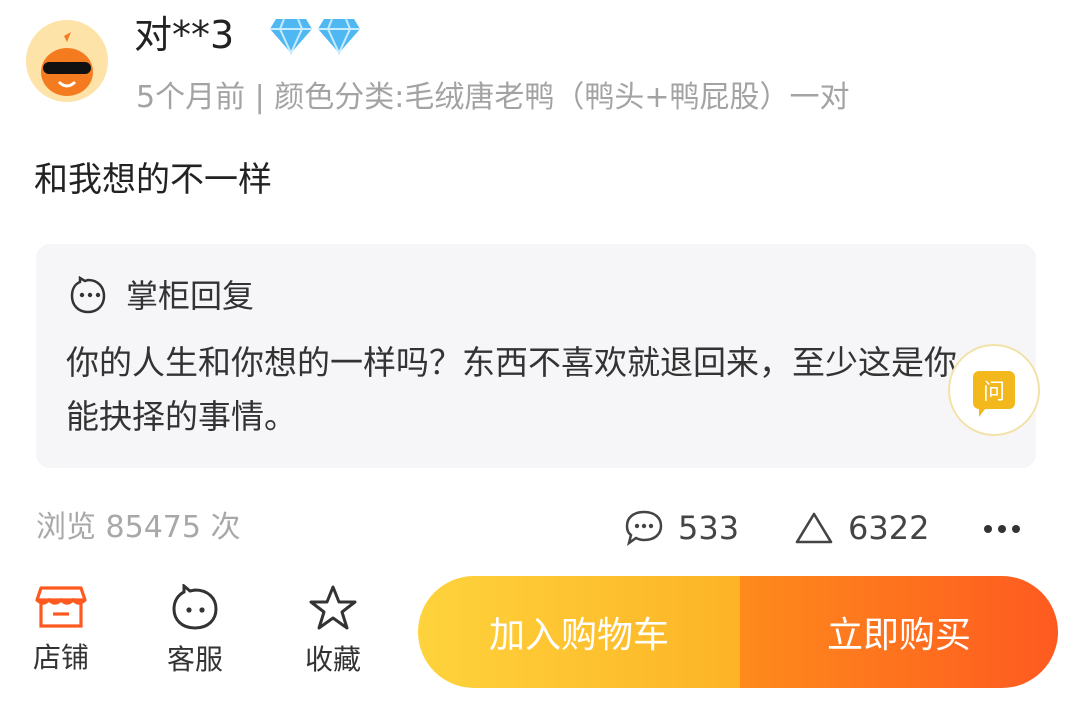 Image resolution: width=1080 pixels, height=713 pixels. What do you see at coordinates (333, 631) in the screenshot?
I see `favorite-tab: 收藏` at bounding box center [333, 631].